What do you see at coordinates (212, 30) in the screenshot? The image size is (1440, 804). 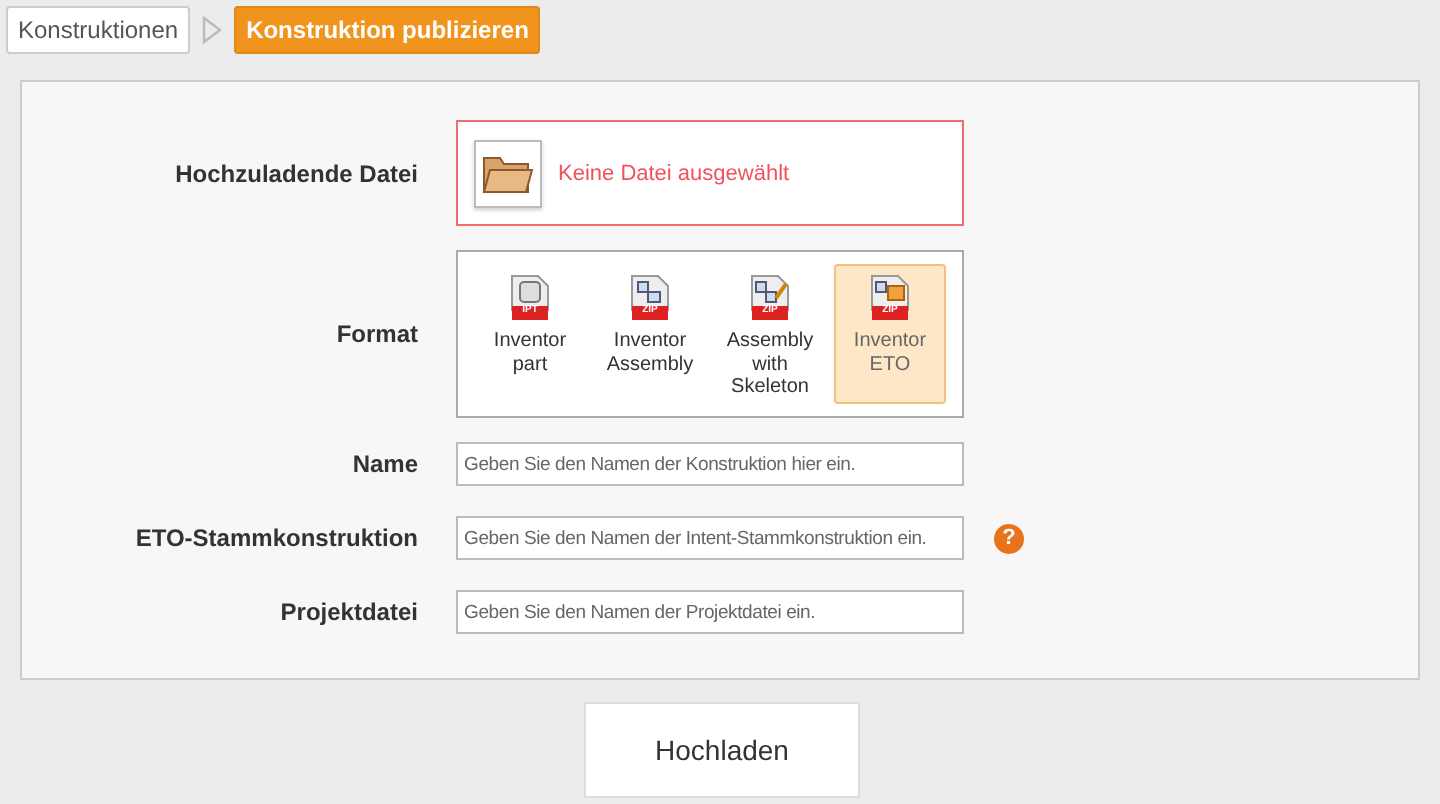 I see `chevron-icon` at bounding box center [212, 30].